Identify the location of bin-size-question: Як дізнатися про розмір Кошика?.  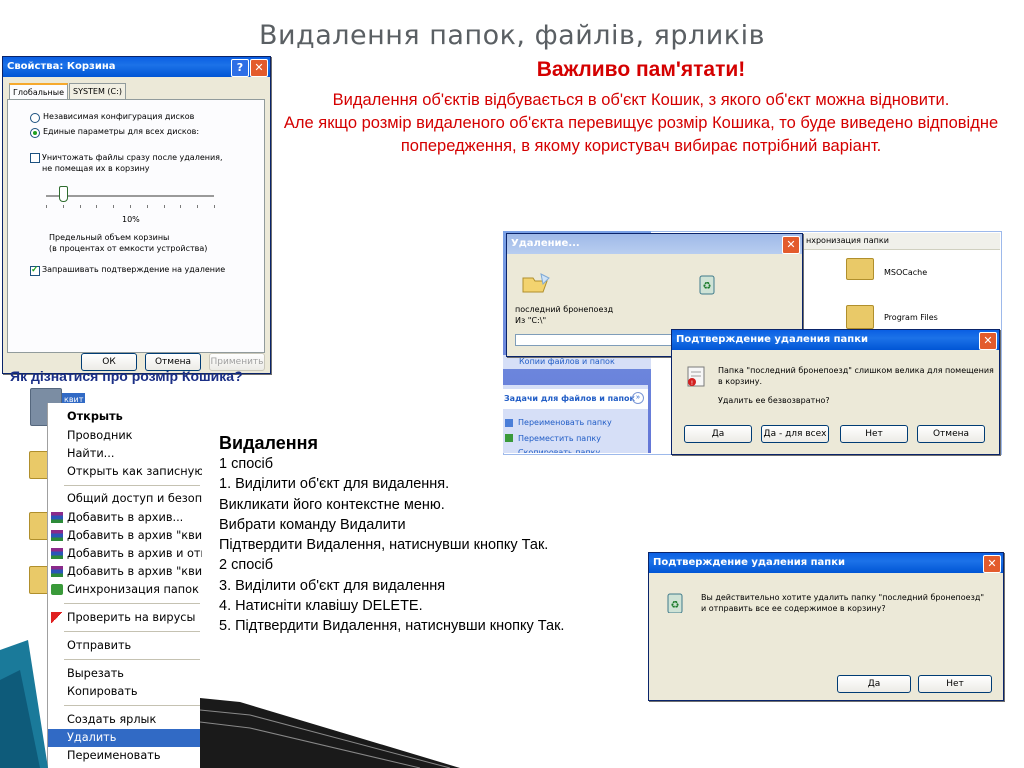
(126, 376).